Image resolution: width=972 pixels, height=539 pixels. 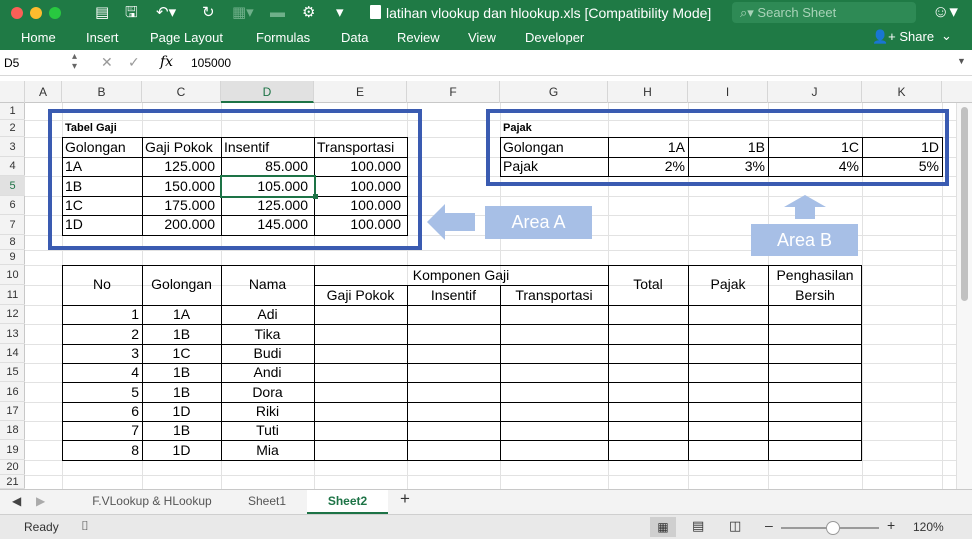 What do you see at coordinates (181, 314) in the screenshot?
I see `row-golongan: 1A` at bounding box center [181, 314].